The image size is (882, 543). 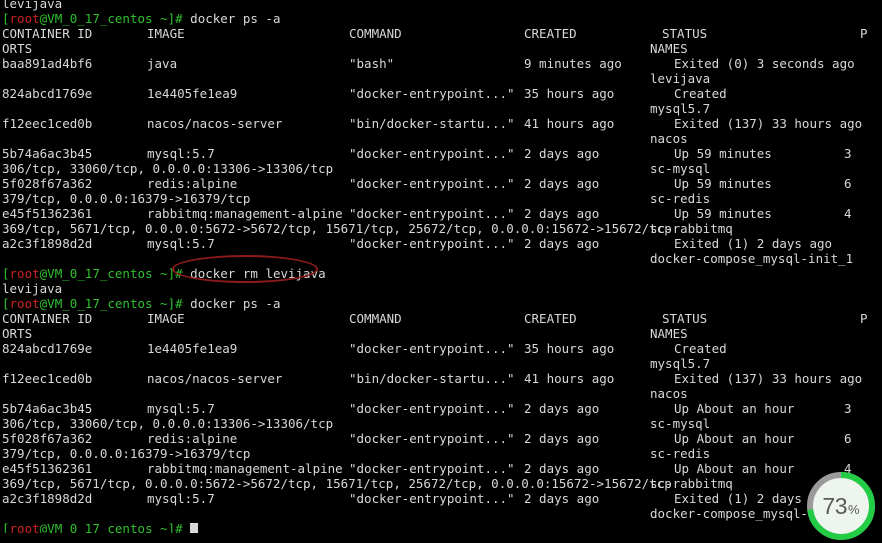 I want to click on table-row-wrap: mysql5.7, so click(x=441, y=363).